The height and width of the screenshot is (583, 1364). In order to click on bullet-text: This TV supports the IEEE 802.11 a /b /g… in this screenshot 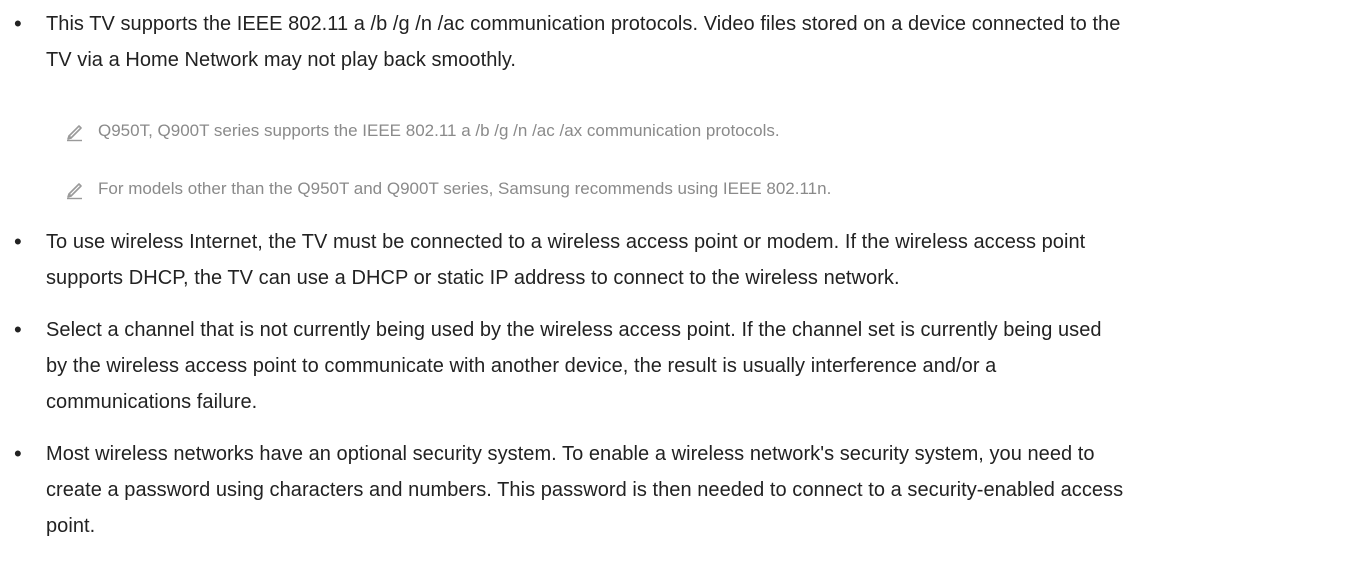, I will do `click(583, 42)`.